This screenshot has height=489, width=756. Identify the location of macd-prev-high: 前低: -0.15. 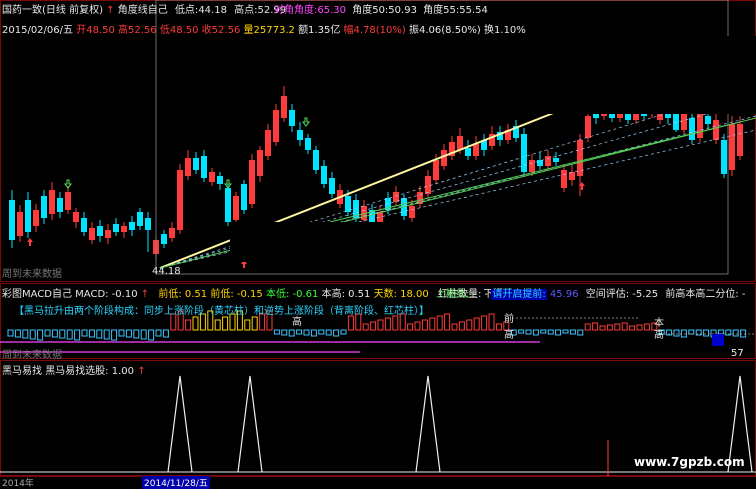
(236, 294).